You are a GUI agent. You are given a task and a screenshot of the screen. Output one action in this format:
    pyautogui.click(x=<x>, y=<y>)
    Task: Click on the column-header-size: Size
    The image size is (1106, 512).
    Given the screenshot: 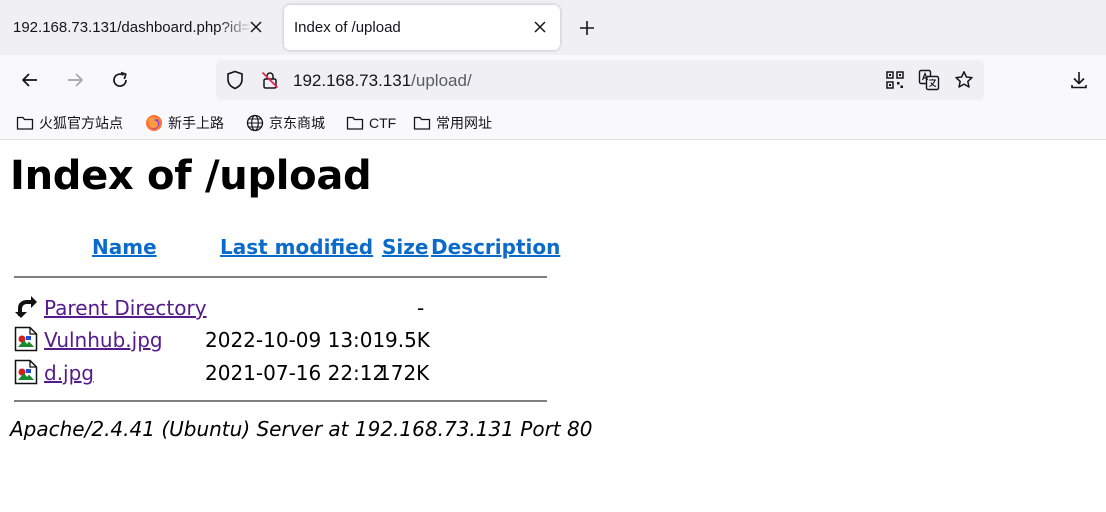 What is the action you would take?
    pyautogui.click(x=405, y=247)
    